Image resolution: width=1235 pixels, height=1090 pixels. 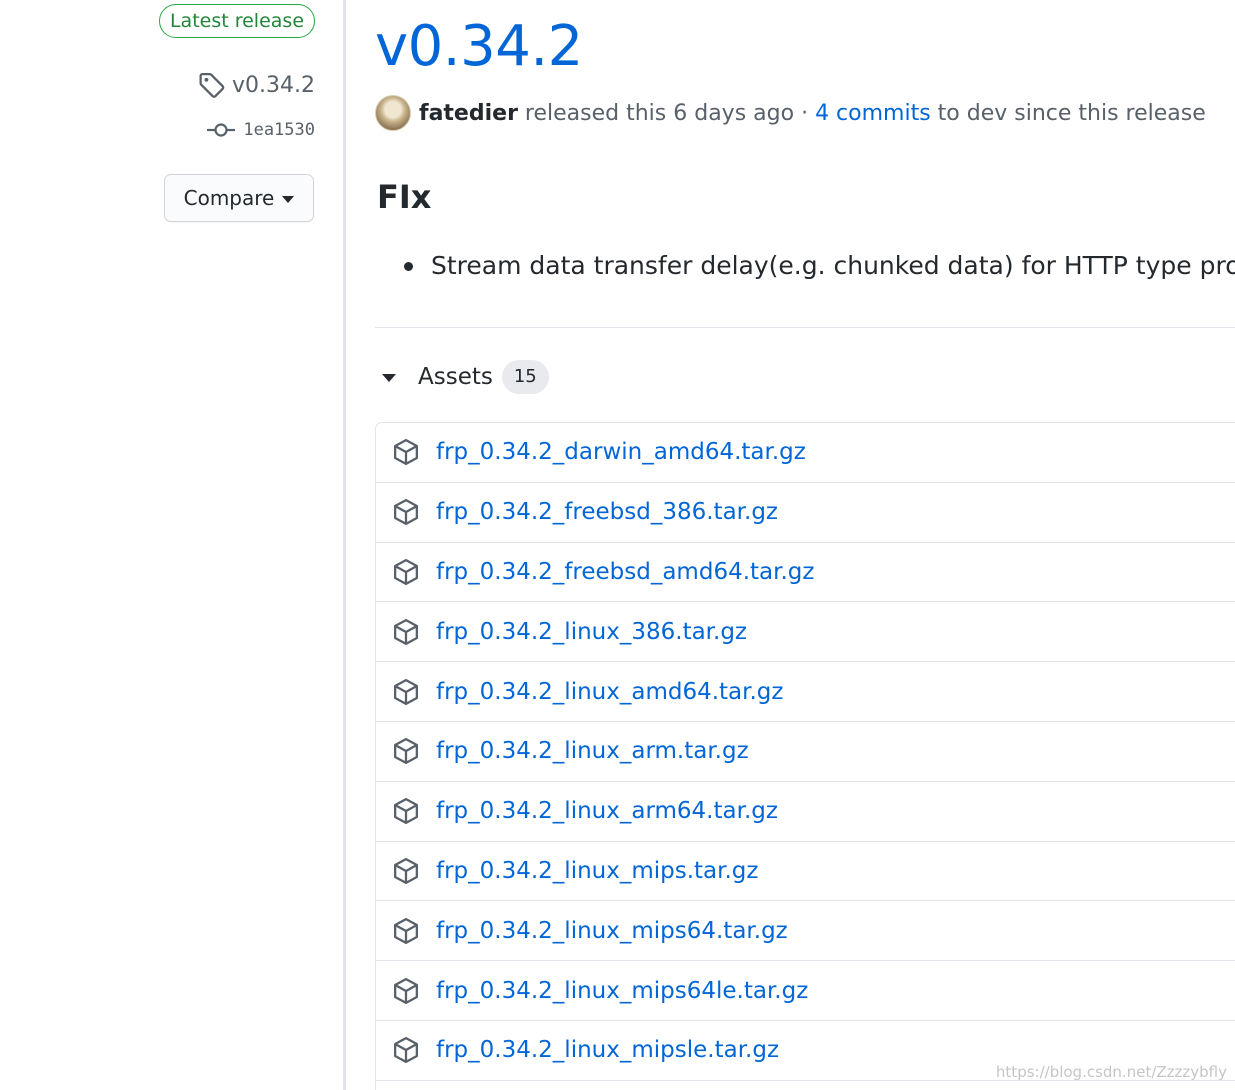 I want to click on asset-row: frp_0.34.2_freebsd_amd64.tar.gz, so click(x=805, y=573).